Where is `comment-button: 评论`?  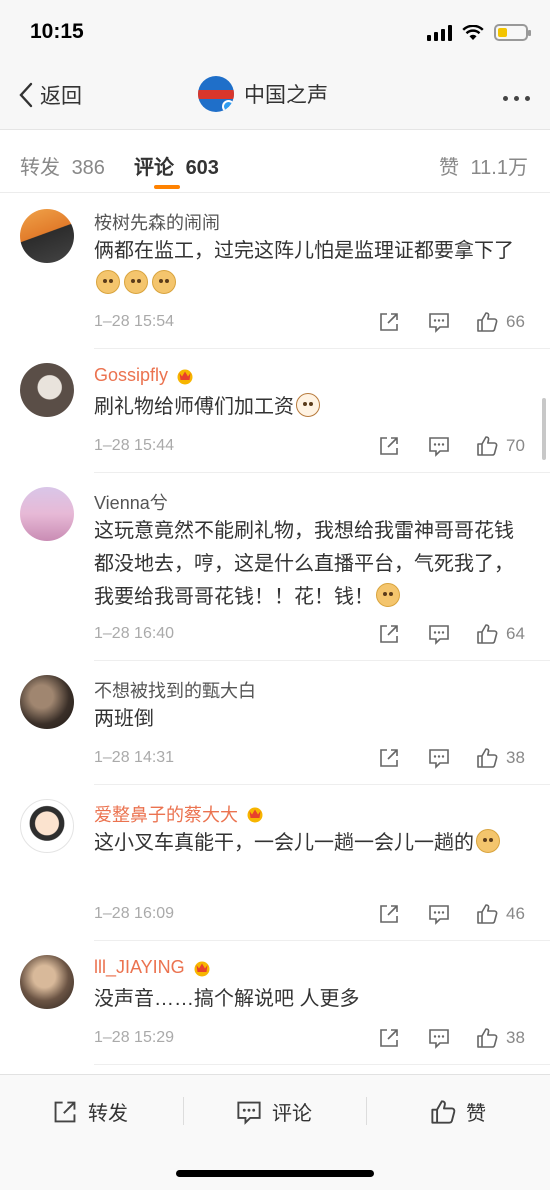 comment-button: 评论 is located at coordinates (274, 1111).